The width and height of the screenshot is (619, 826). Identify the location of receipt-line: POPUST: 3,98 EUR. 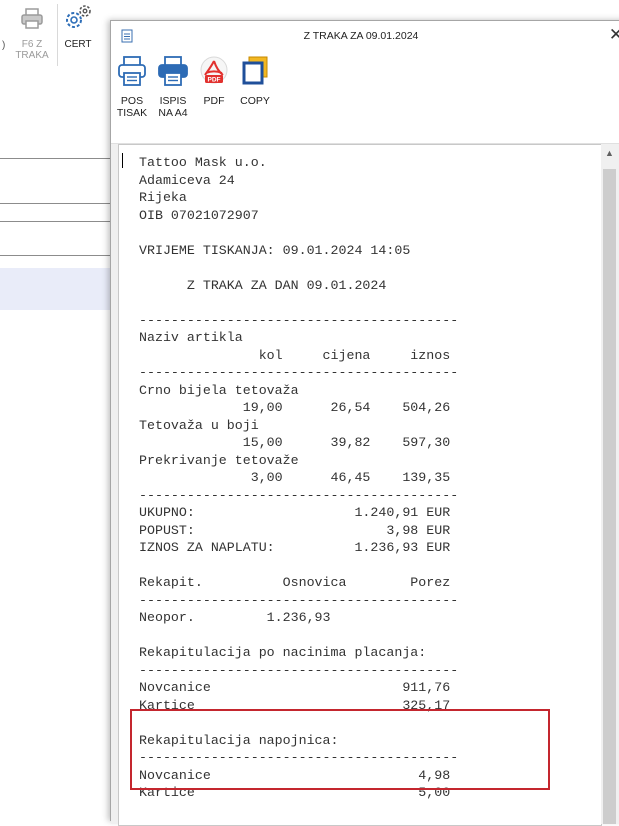
(295, 530).